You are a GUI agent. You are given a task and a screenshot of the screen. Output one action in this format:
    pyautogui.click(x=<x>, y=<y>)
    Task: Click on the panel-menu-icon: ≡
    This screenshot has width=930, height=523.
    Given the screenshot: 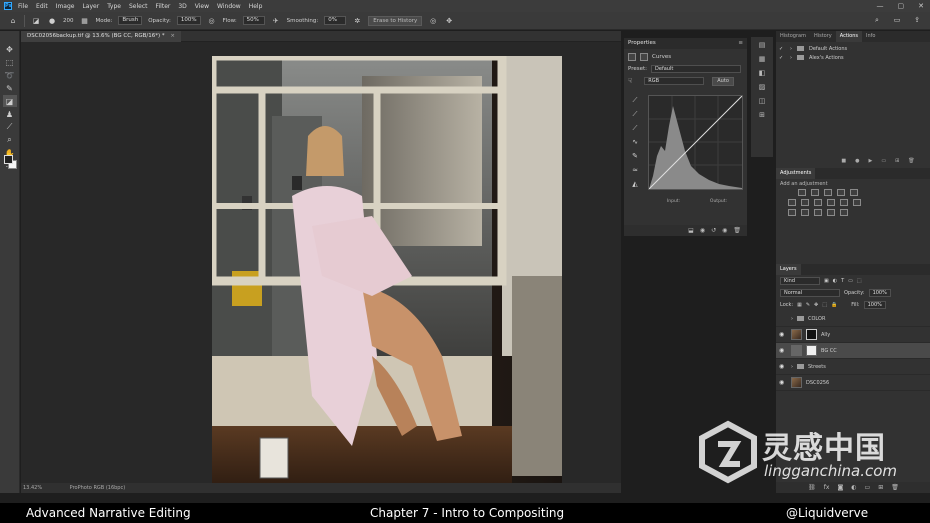 What is the action you would take?
    pyautogui.click(x=740, y=43)
    